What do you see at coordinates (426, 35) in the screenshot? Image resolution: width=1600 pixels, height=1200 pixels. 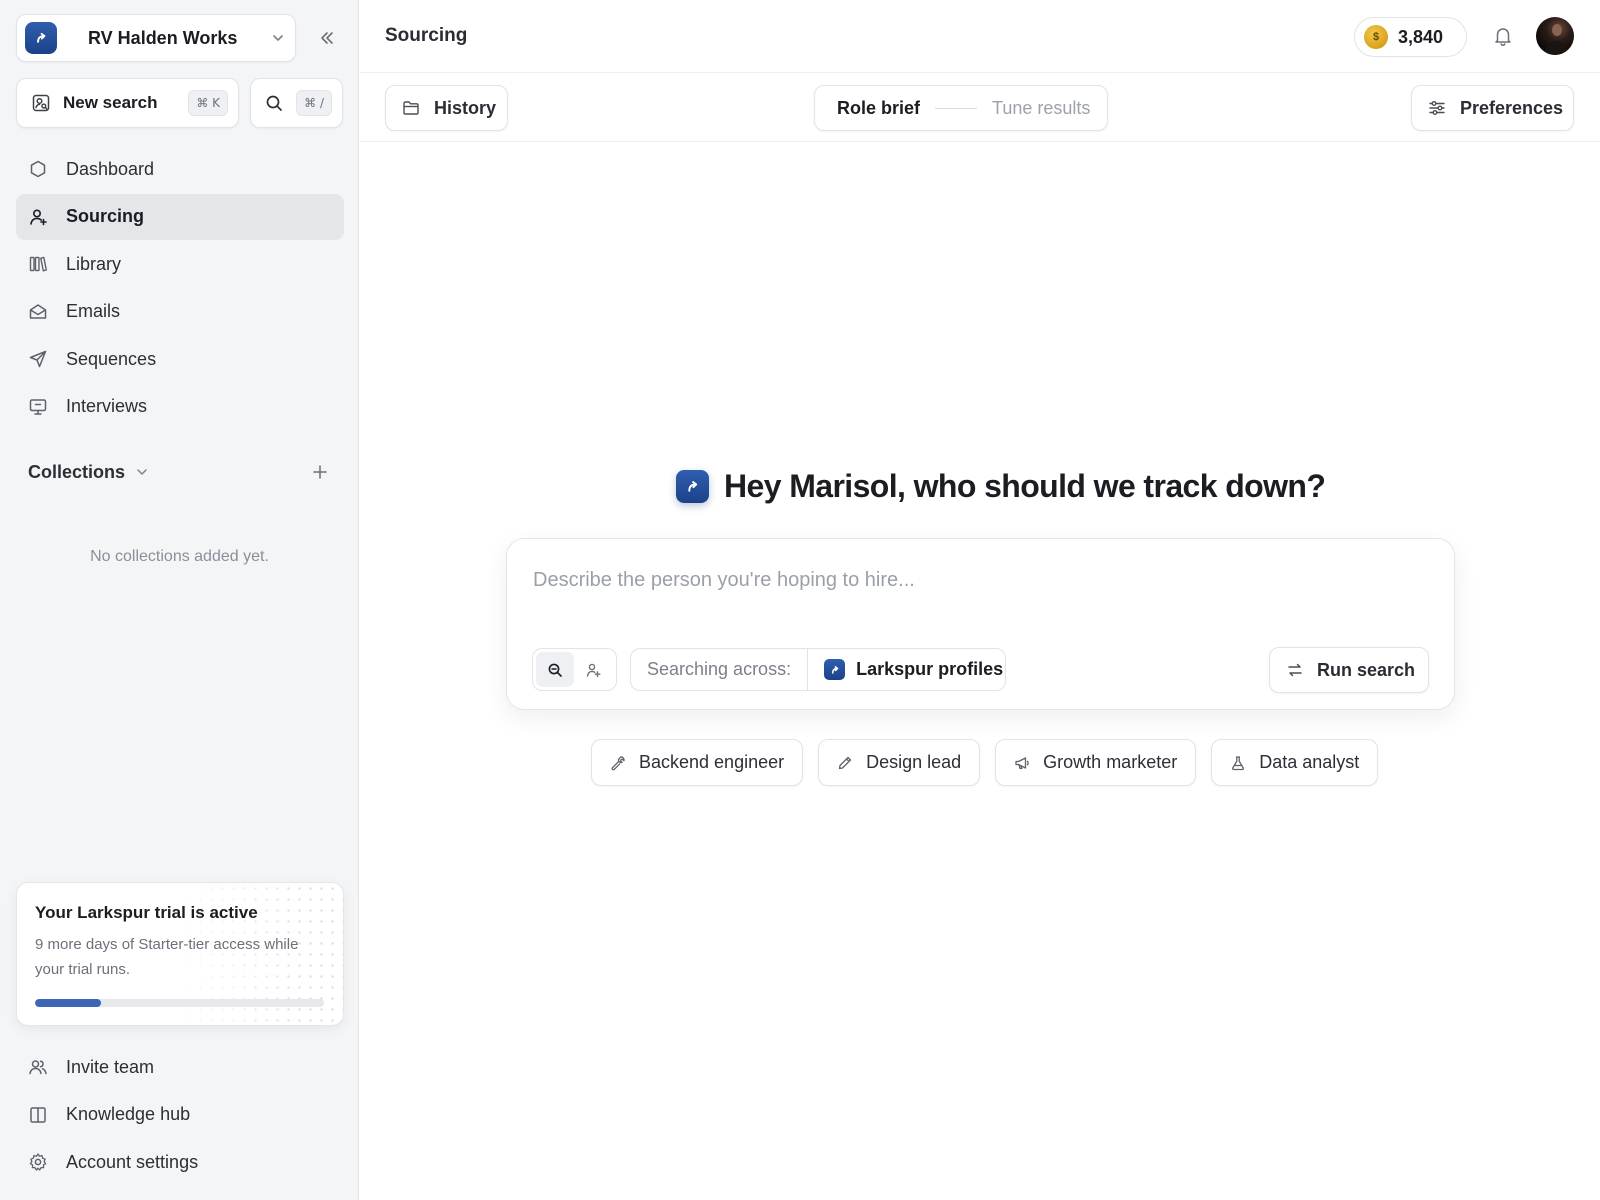 I see `page-title: Sourcing` at bounding box center [426, 35].